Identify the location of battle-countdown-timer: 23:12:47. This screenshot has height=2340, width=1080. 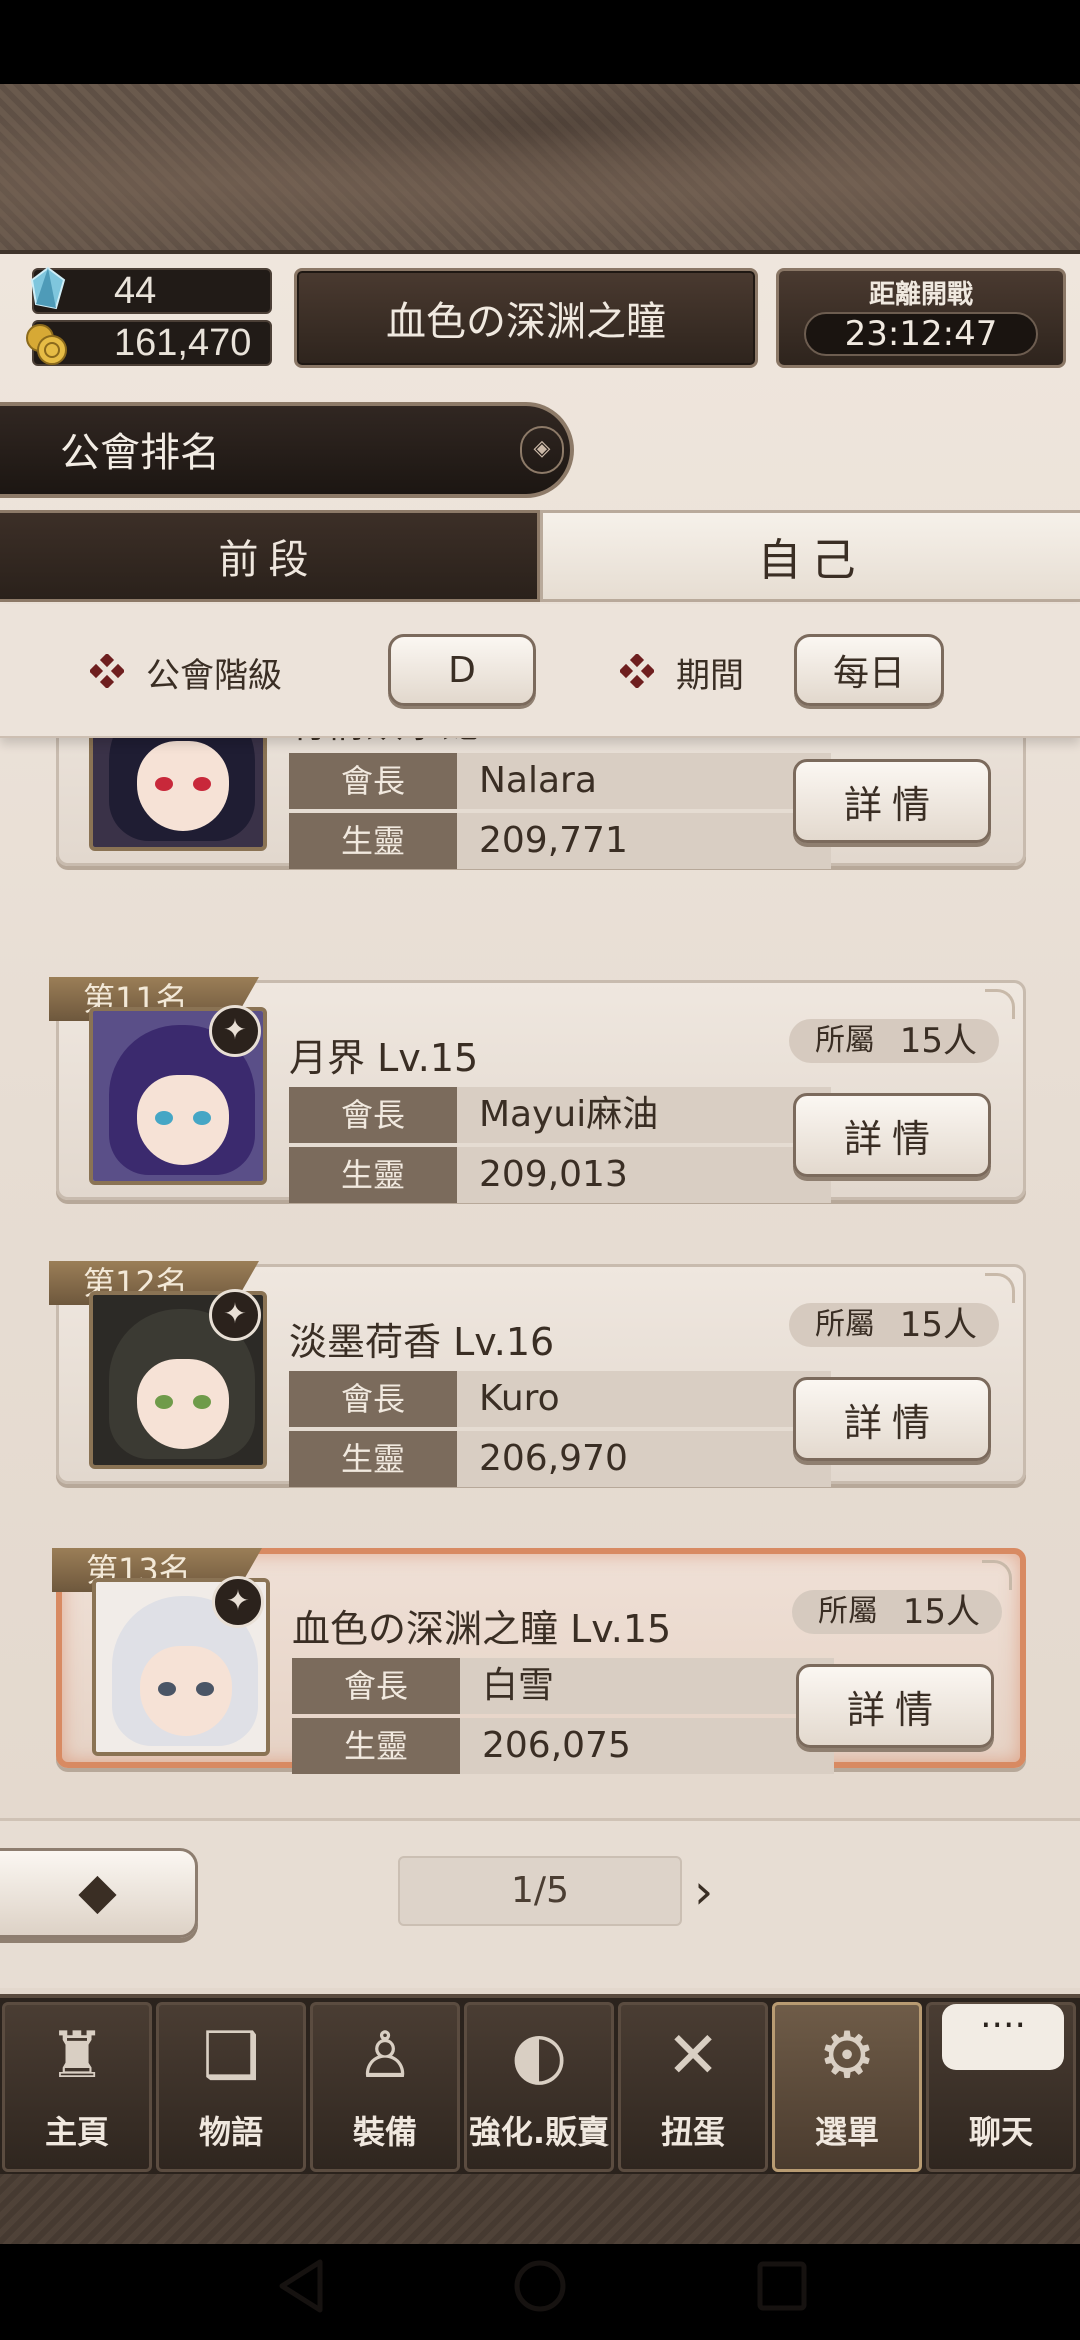
(921, 334).